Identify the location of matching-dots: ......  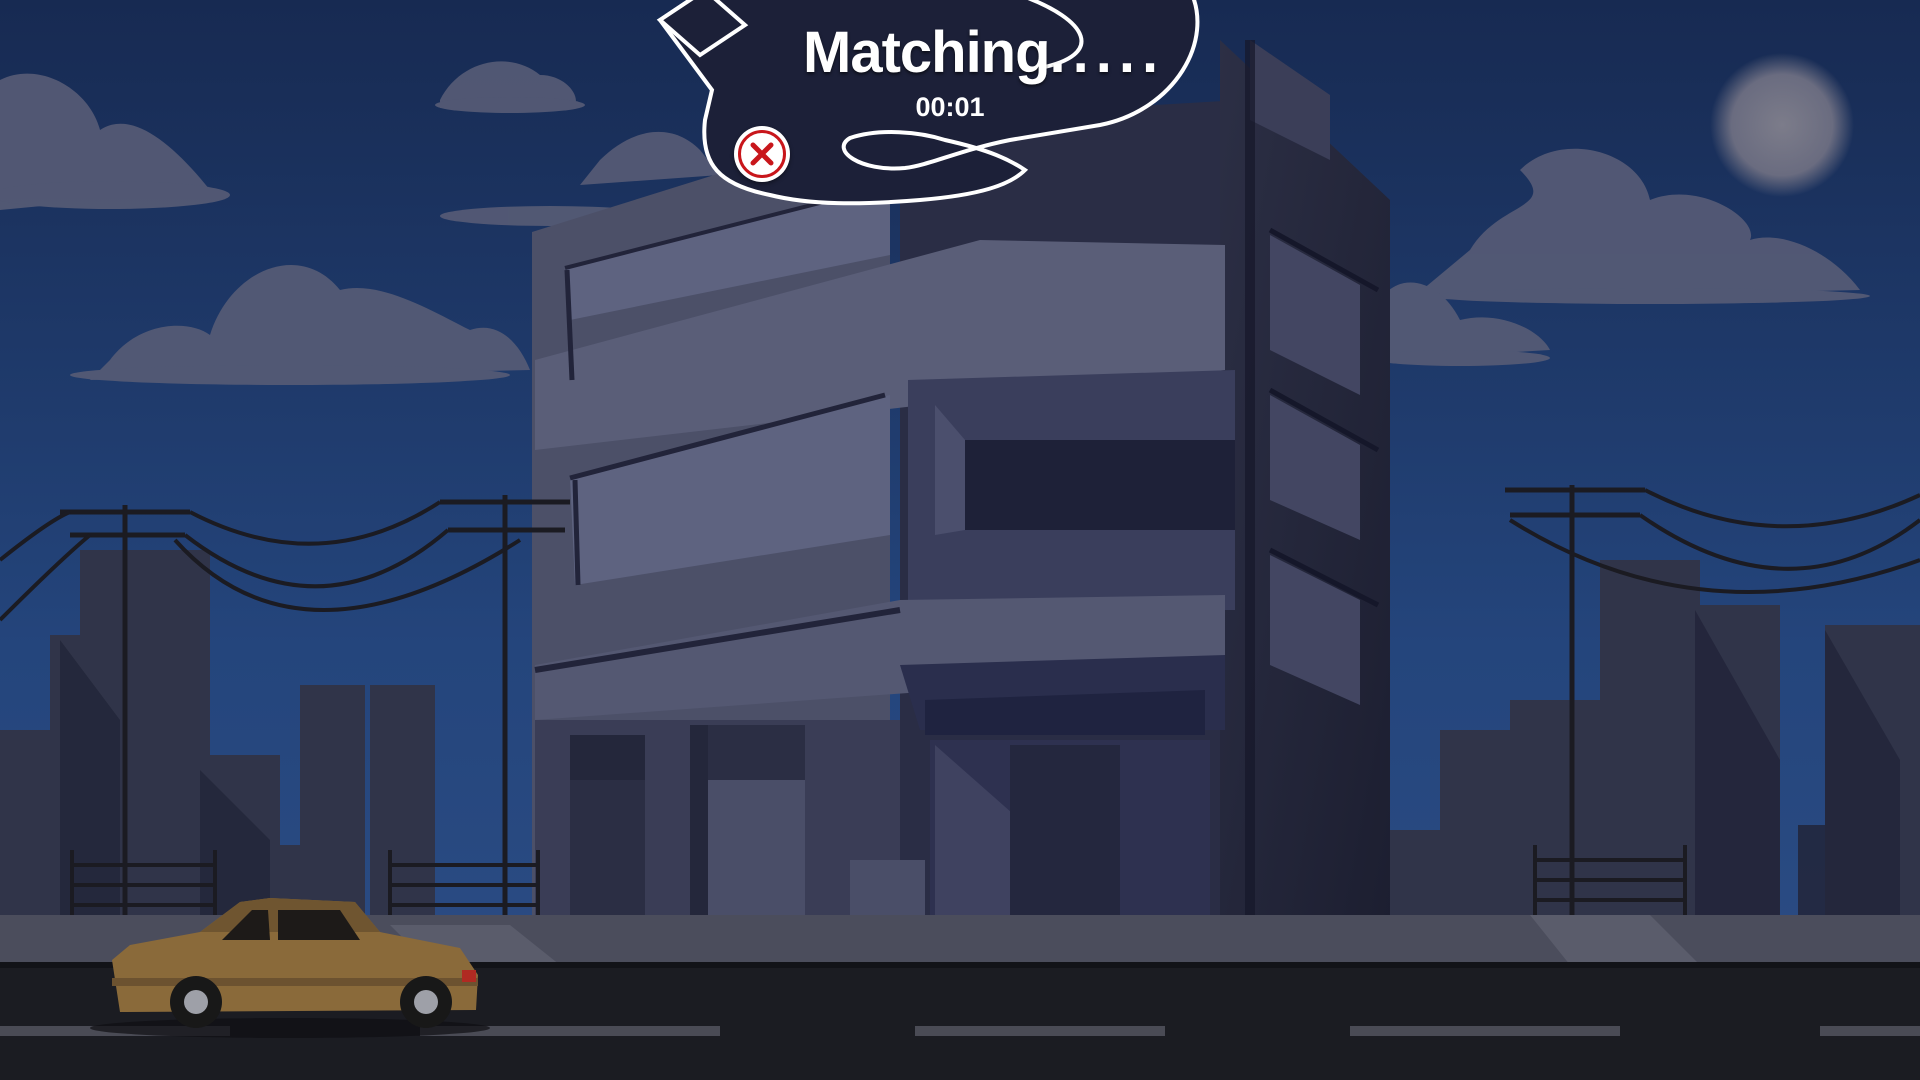
(1107, 52).